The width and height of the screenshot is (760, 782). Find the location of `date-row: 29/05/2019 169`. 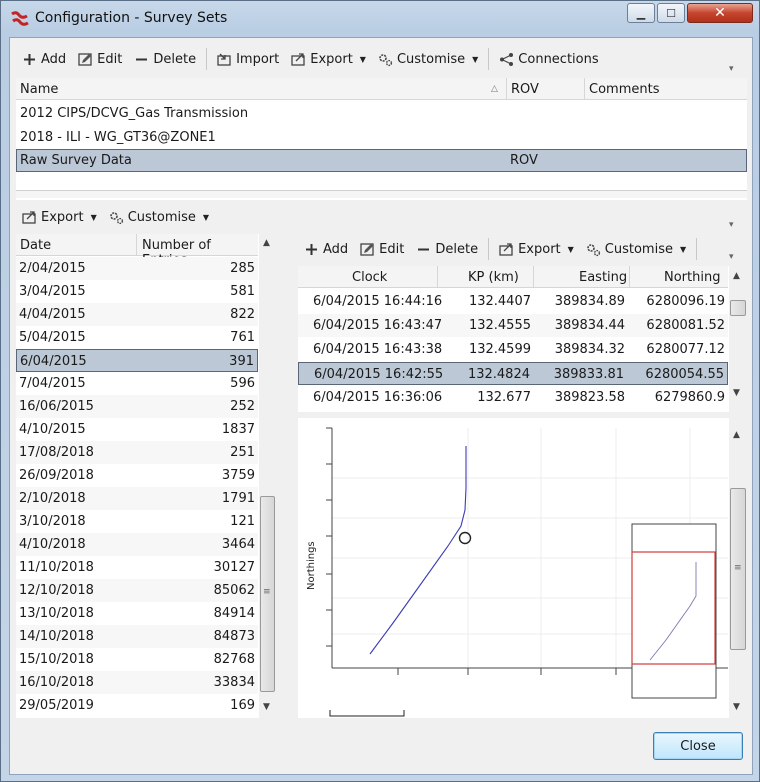

date-row: 29/05/2019 169 is located at coordinates (137, 705).